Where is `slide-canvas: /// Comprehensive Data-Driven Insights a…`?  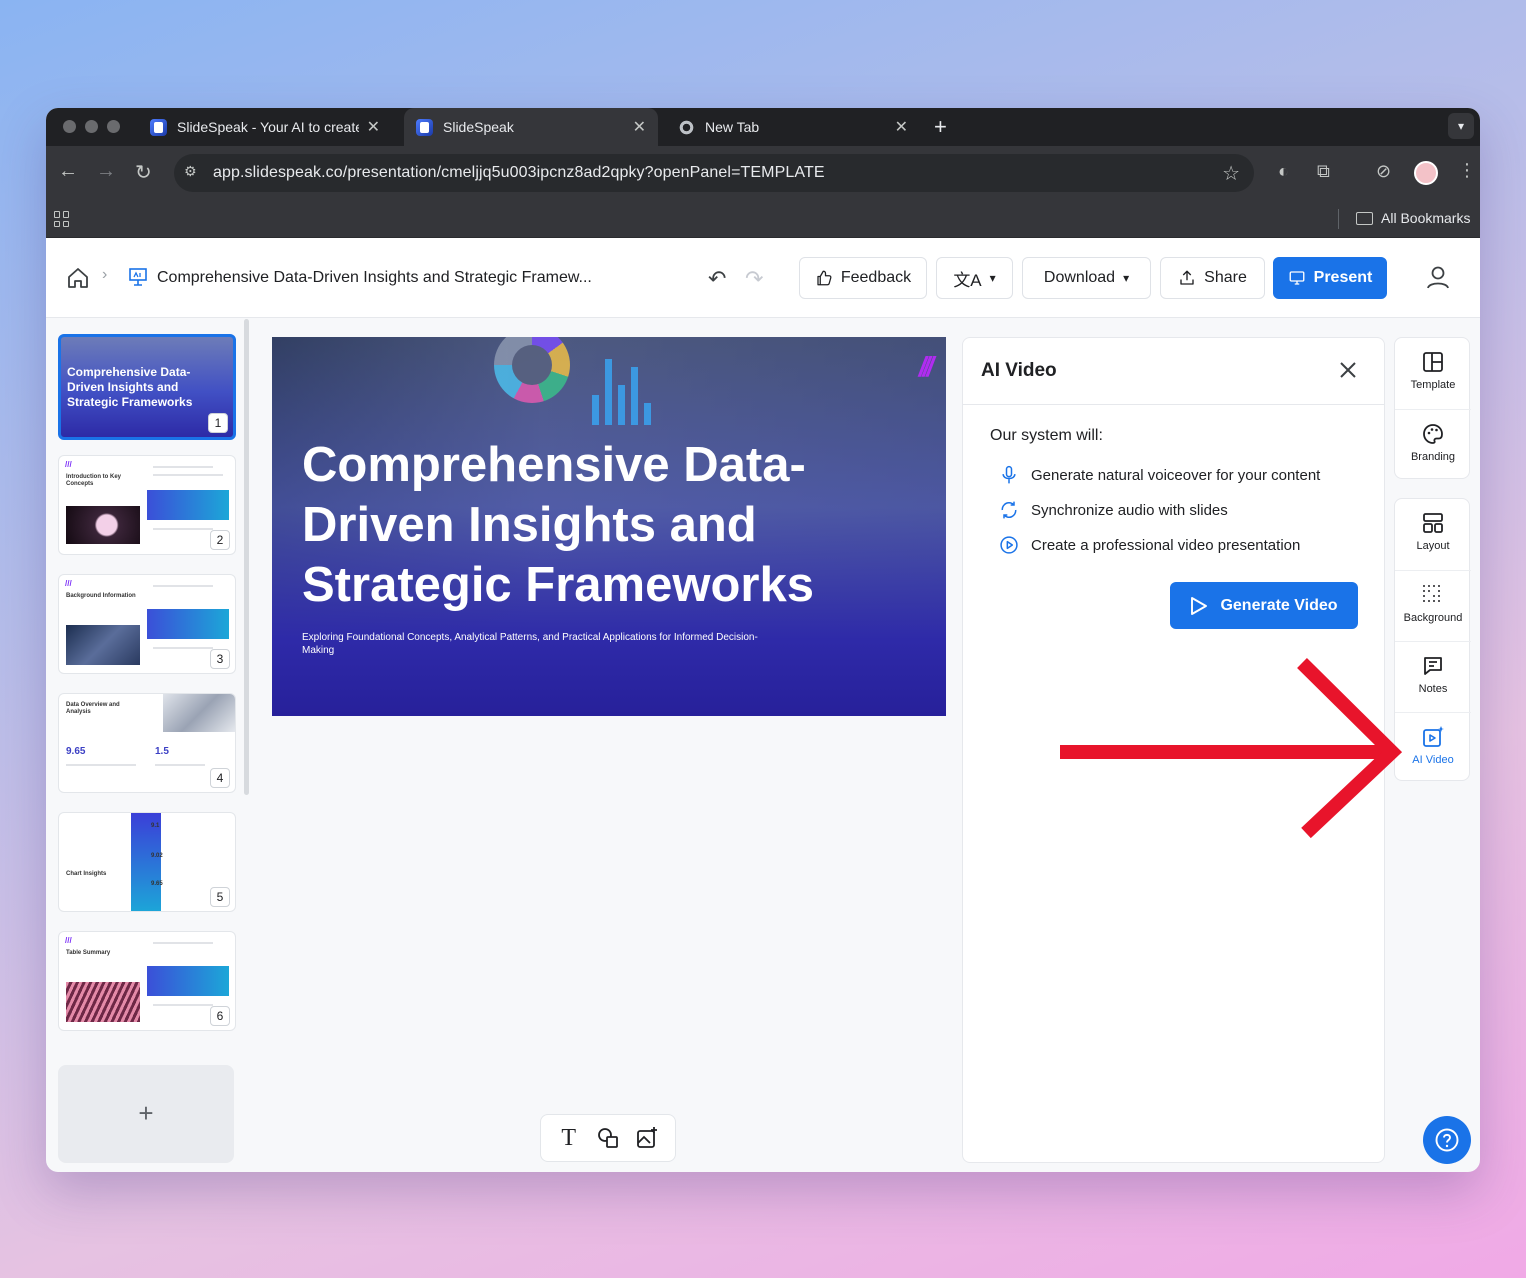
slide-canvas: /// Comprehensive Data-Driven Insights a… is located at coordinates (609, 526).